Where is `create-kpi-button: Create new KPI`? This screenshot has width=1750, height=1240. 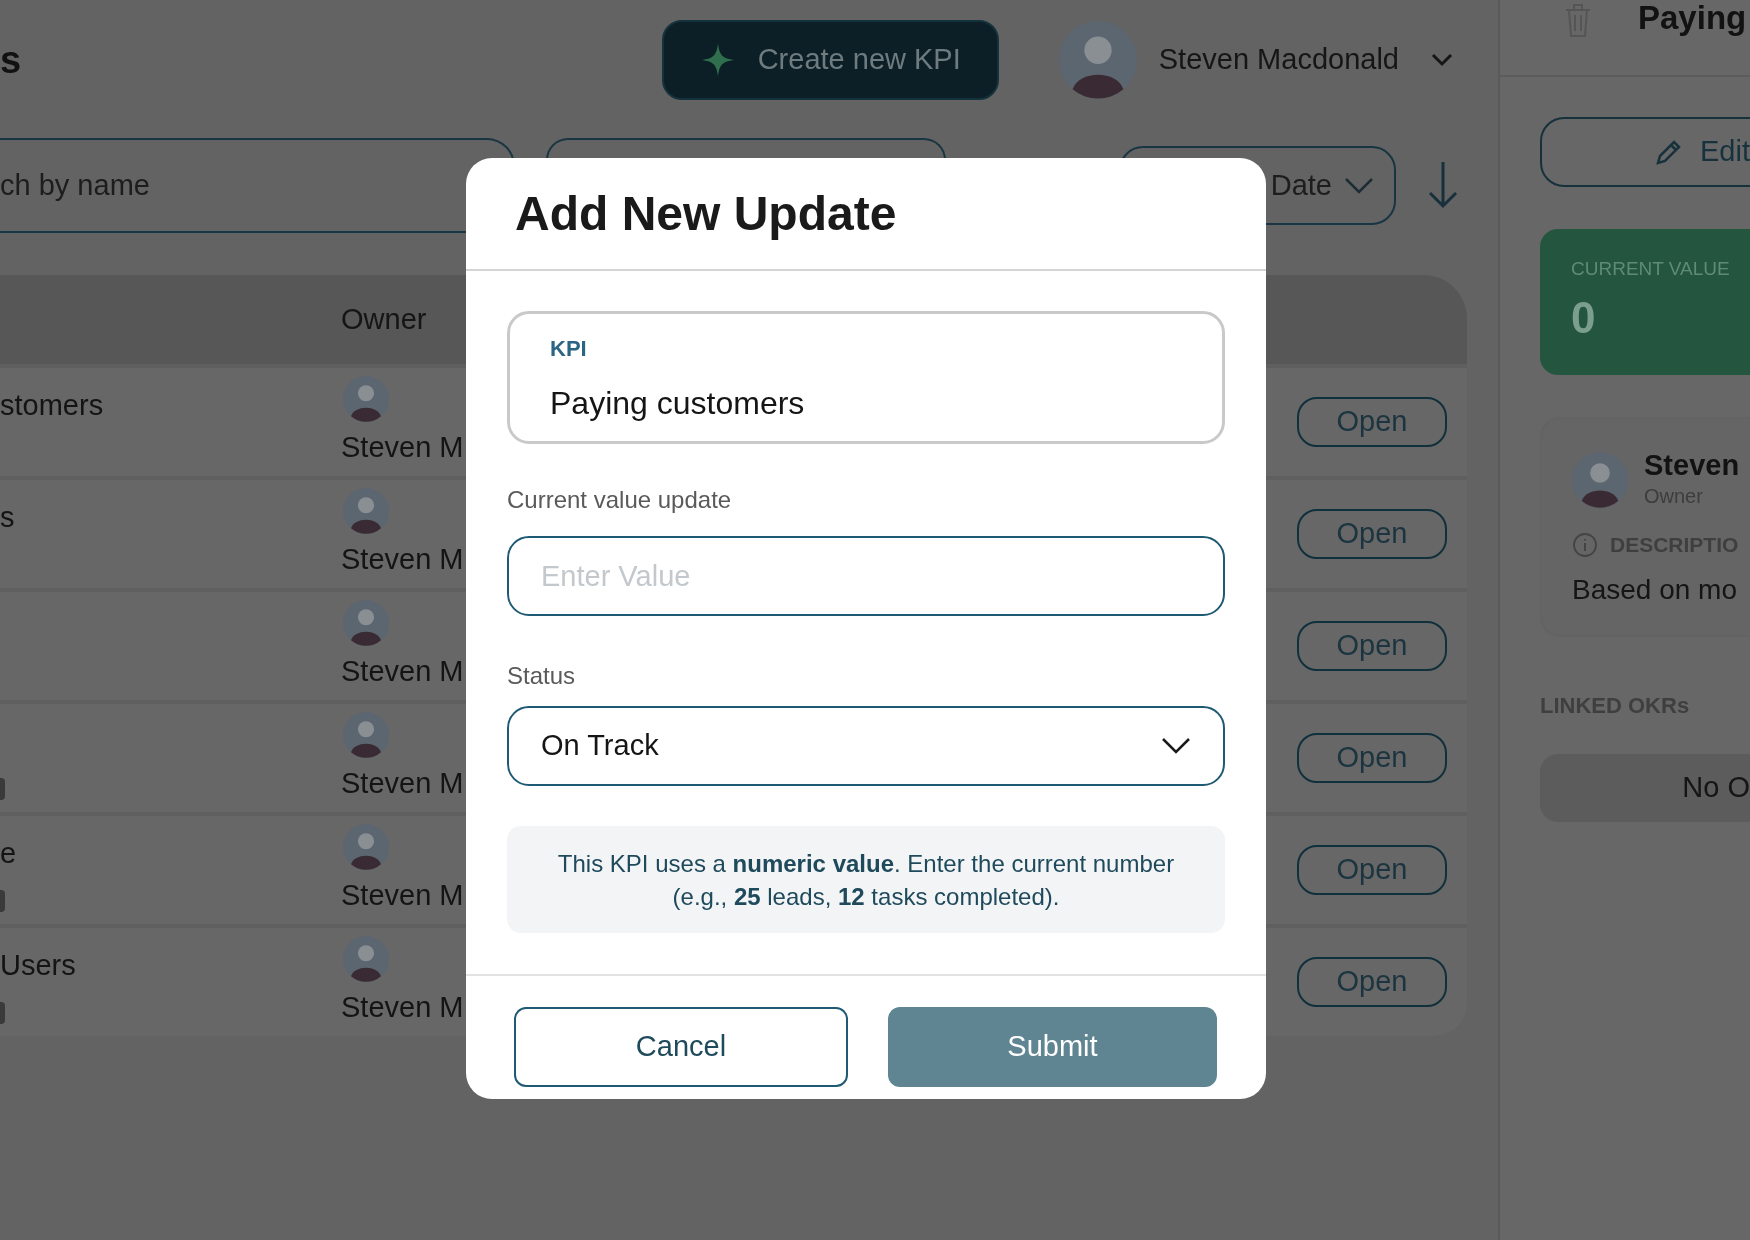 create-kpi-button: Create new KPI is located at coordinates (830, 60).